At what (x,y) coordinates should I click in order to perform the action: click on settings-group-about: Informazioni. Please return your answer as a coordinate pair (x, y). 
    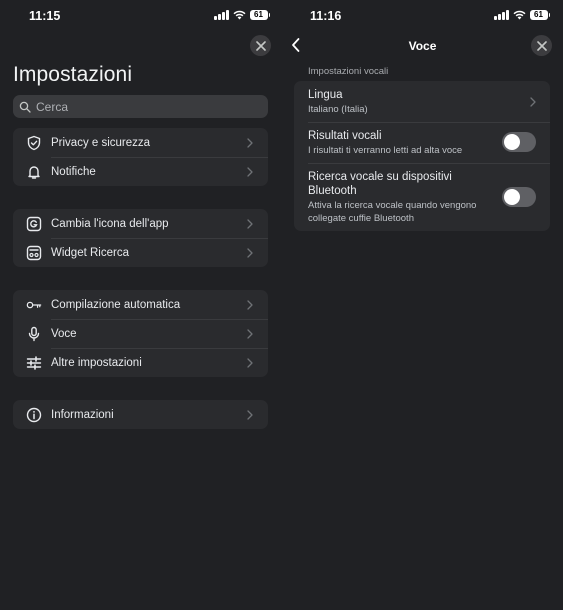
    Looking at the image, I should click on (140, 414).